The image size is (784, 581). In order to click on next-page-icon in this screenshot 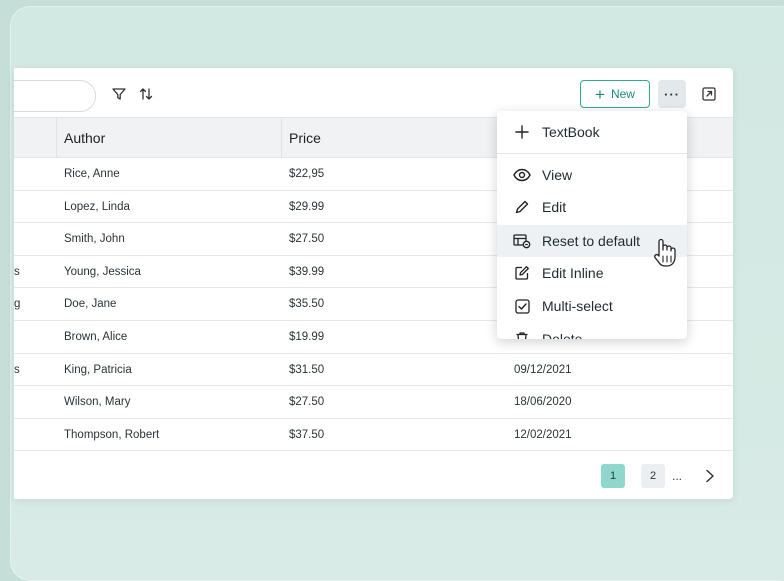, I will do `click(710, 476)`.